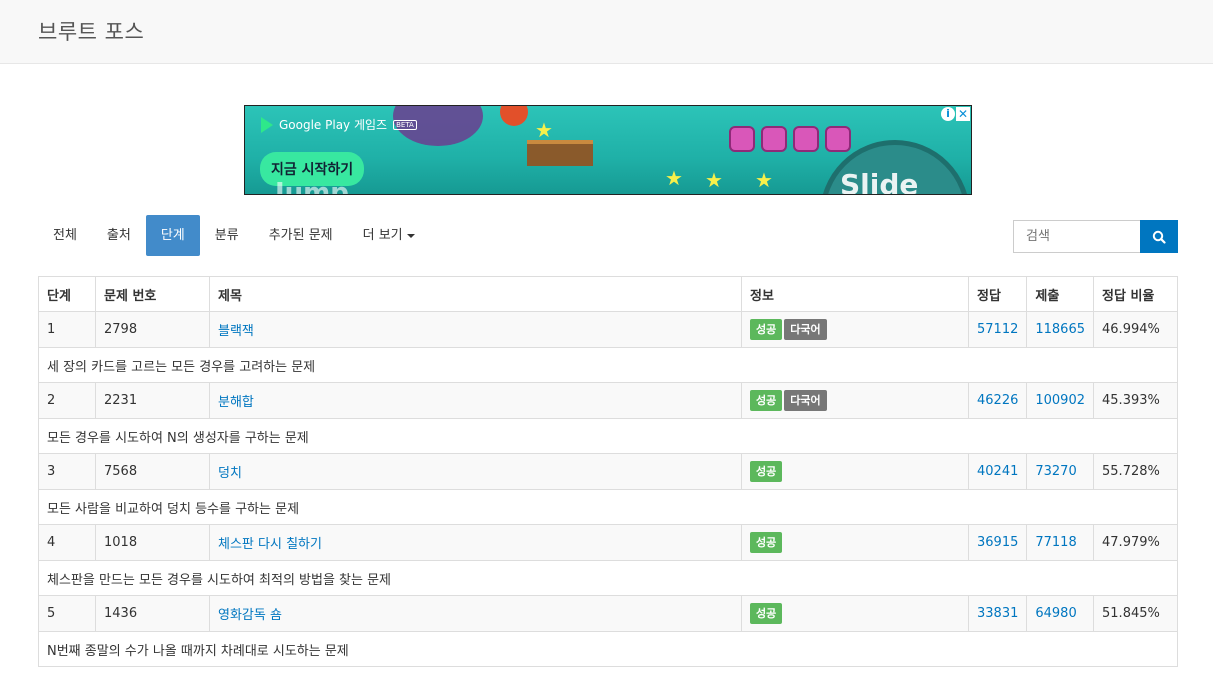 This screenshot has width=1213, height=680. I want to click on table-row: 1 2798 블랙잭 성공 다국어 57112 118665 46.994%, so click(608, 329).